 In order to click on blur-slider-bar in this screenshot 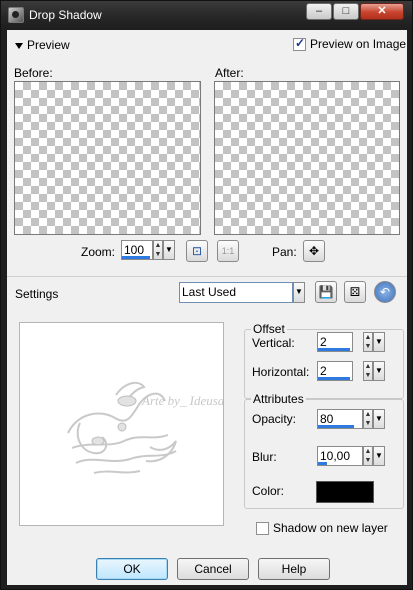, I will do `click(322, 463)`.